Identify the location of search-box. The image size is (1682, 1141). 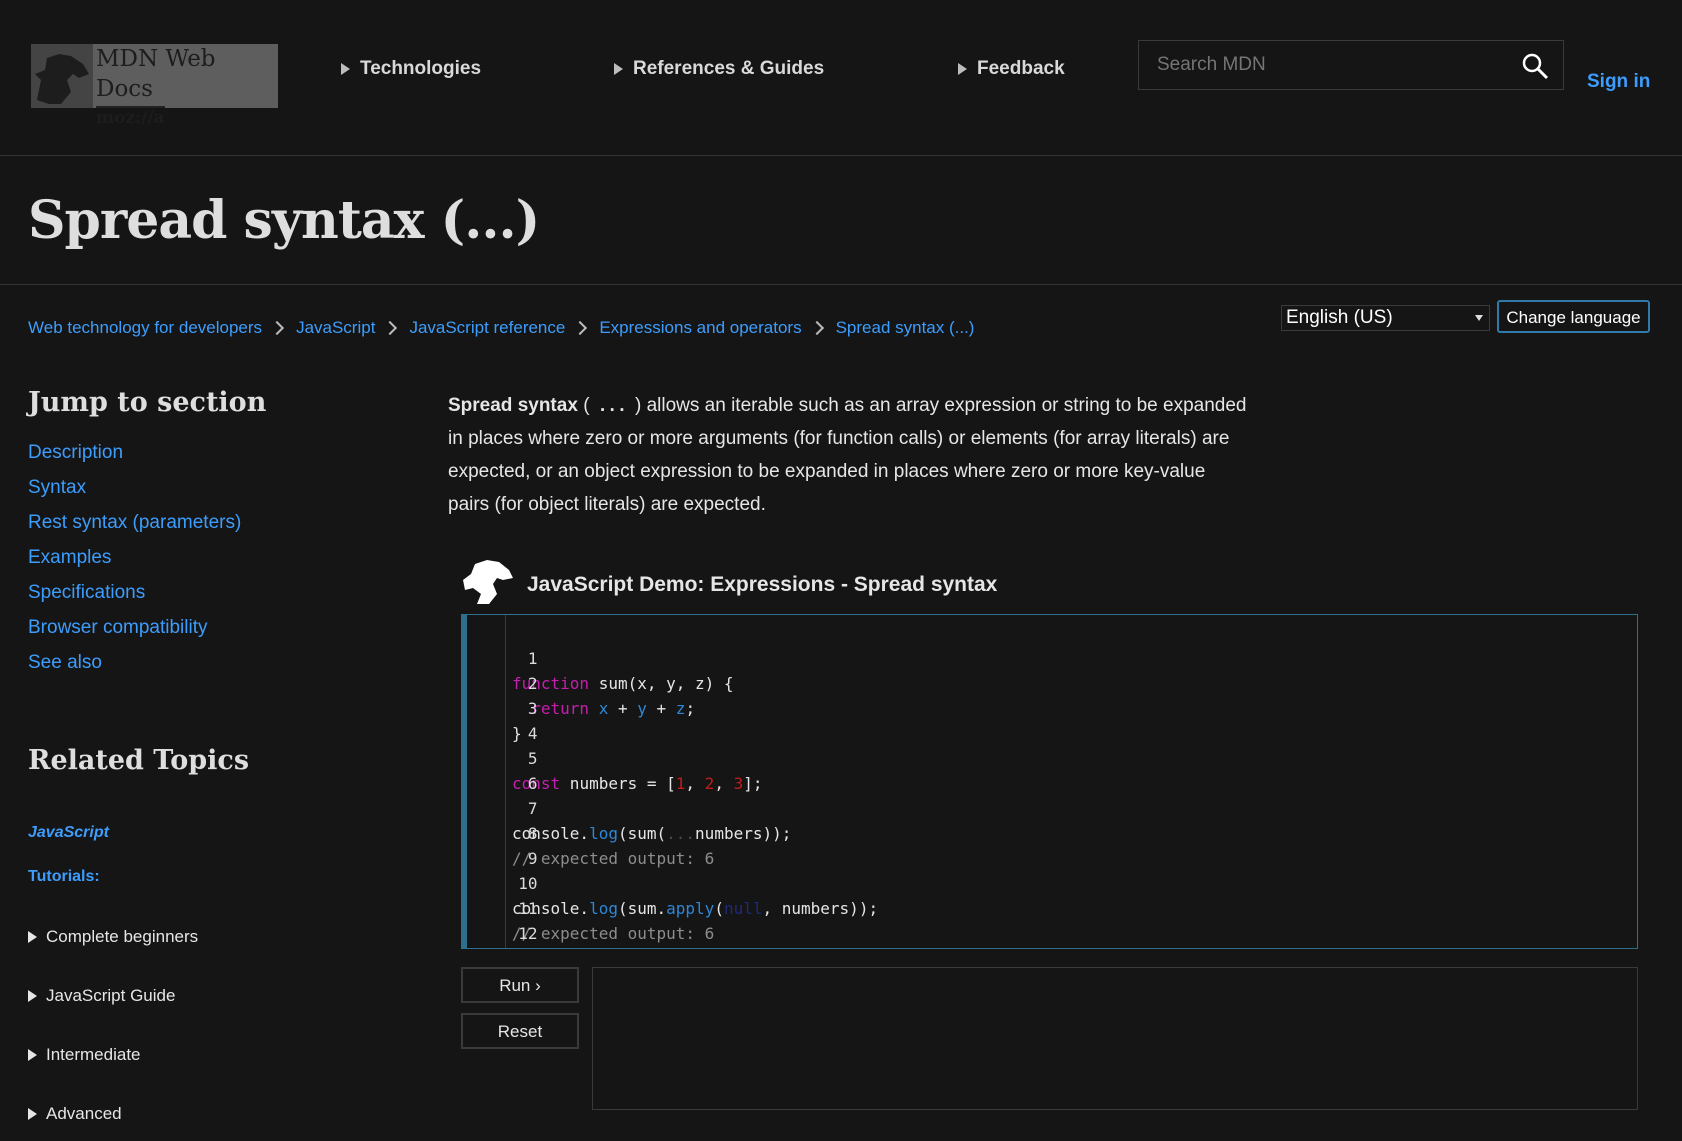
(1351, 65).